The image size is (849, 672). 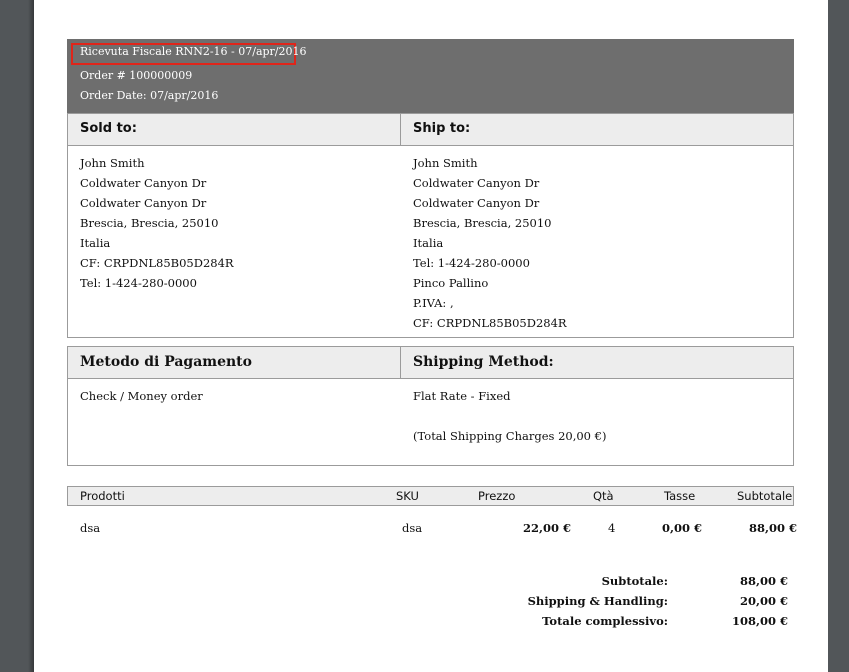 I want to click on col-subtotal: Subtotale, so click(x=765, y=496).